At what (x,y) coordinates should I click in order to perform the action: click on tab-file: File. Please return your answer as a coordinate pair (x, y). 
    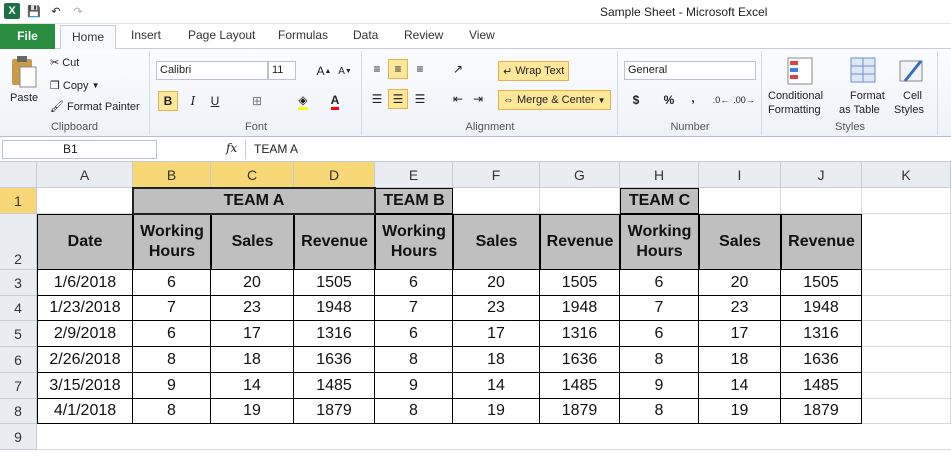
    Looking at the image, I should click on (27, 36).